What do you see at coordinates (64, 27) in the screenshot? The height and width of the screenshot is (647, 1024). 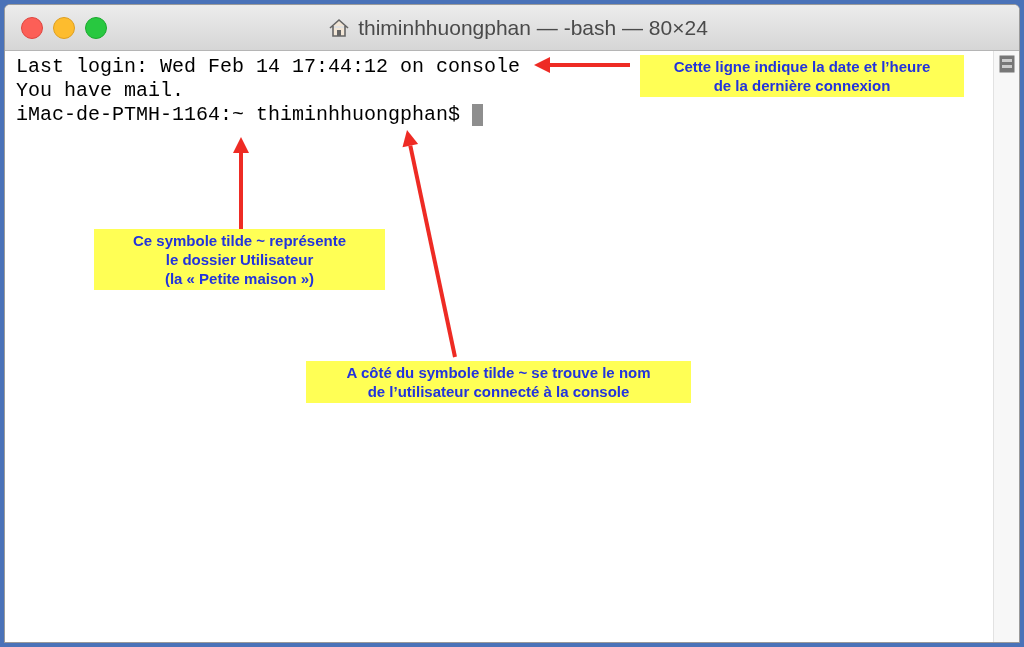 I see `minimize-button` at bounding box center [64, 27].